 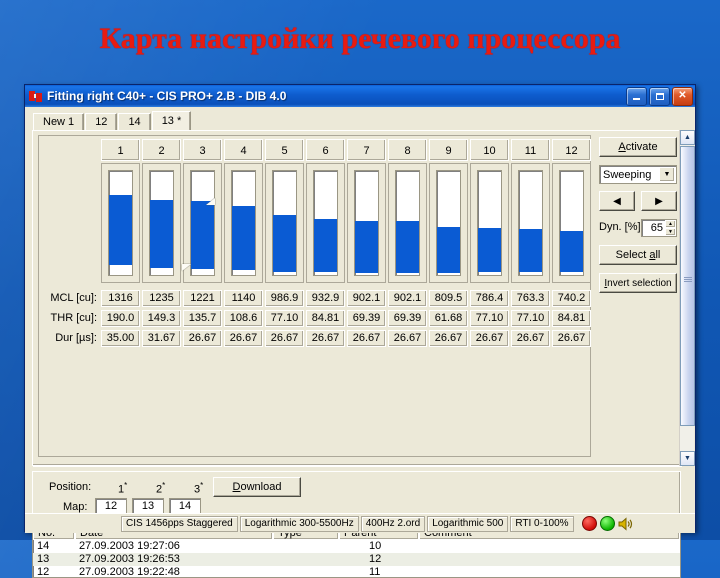 I want to click on channel-header-5: 5, so click(x=284, y=150).